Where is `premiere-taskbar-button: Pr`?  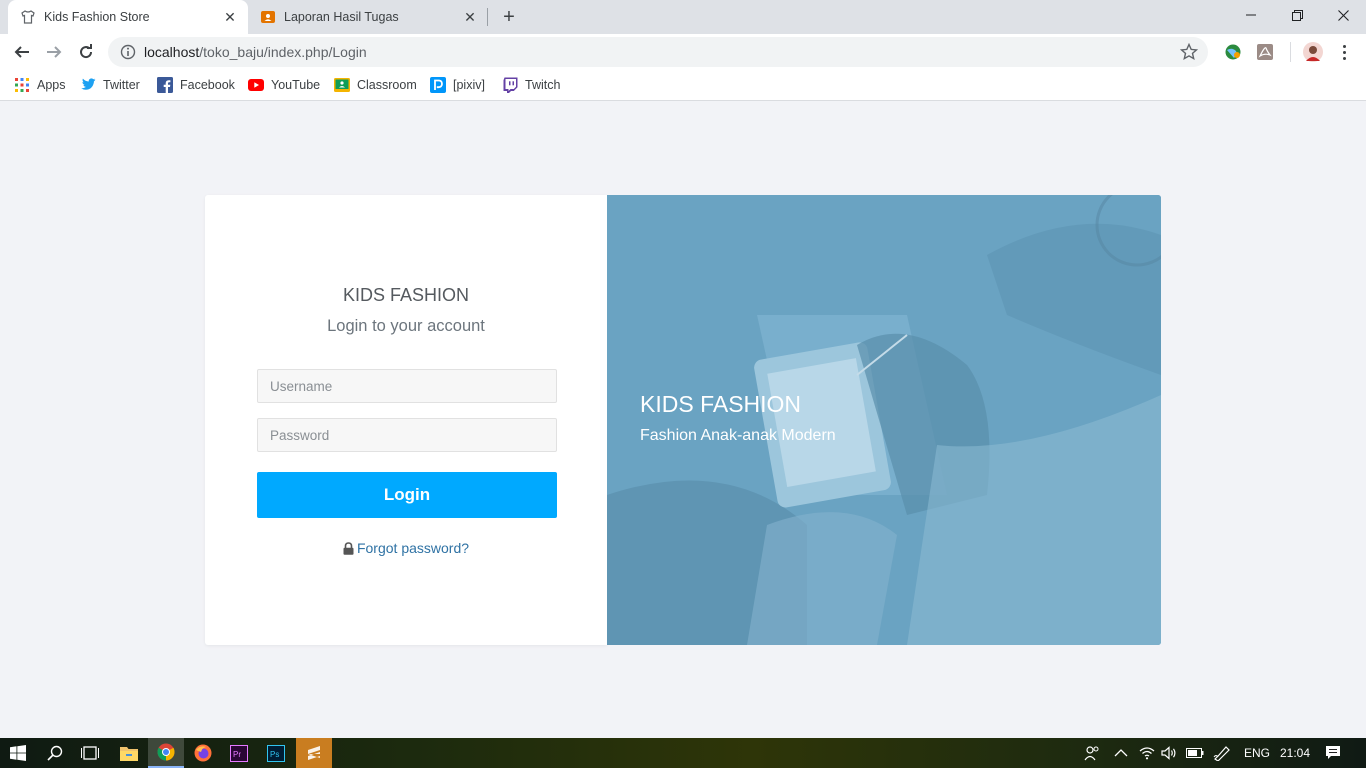
premiere-taskbar-button: Pr is located at coordinates (239, 753).